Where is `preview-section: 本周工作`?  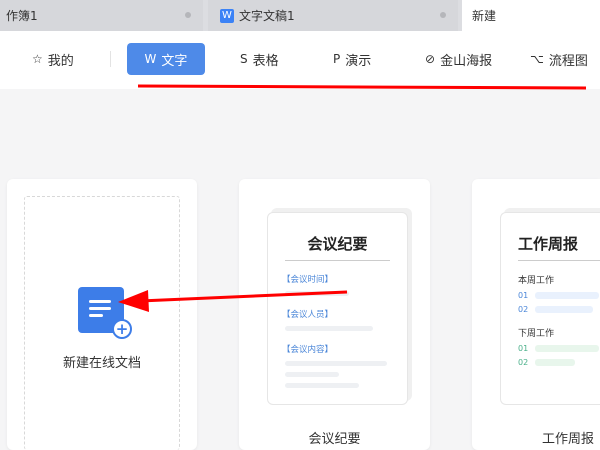
preview-section: 本周工作 is located at coordinates (536, 281).